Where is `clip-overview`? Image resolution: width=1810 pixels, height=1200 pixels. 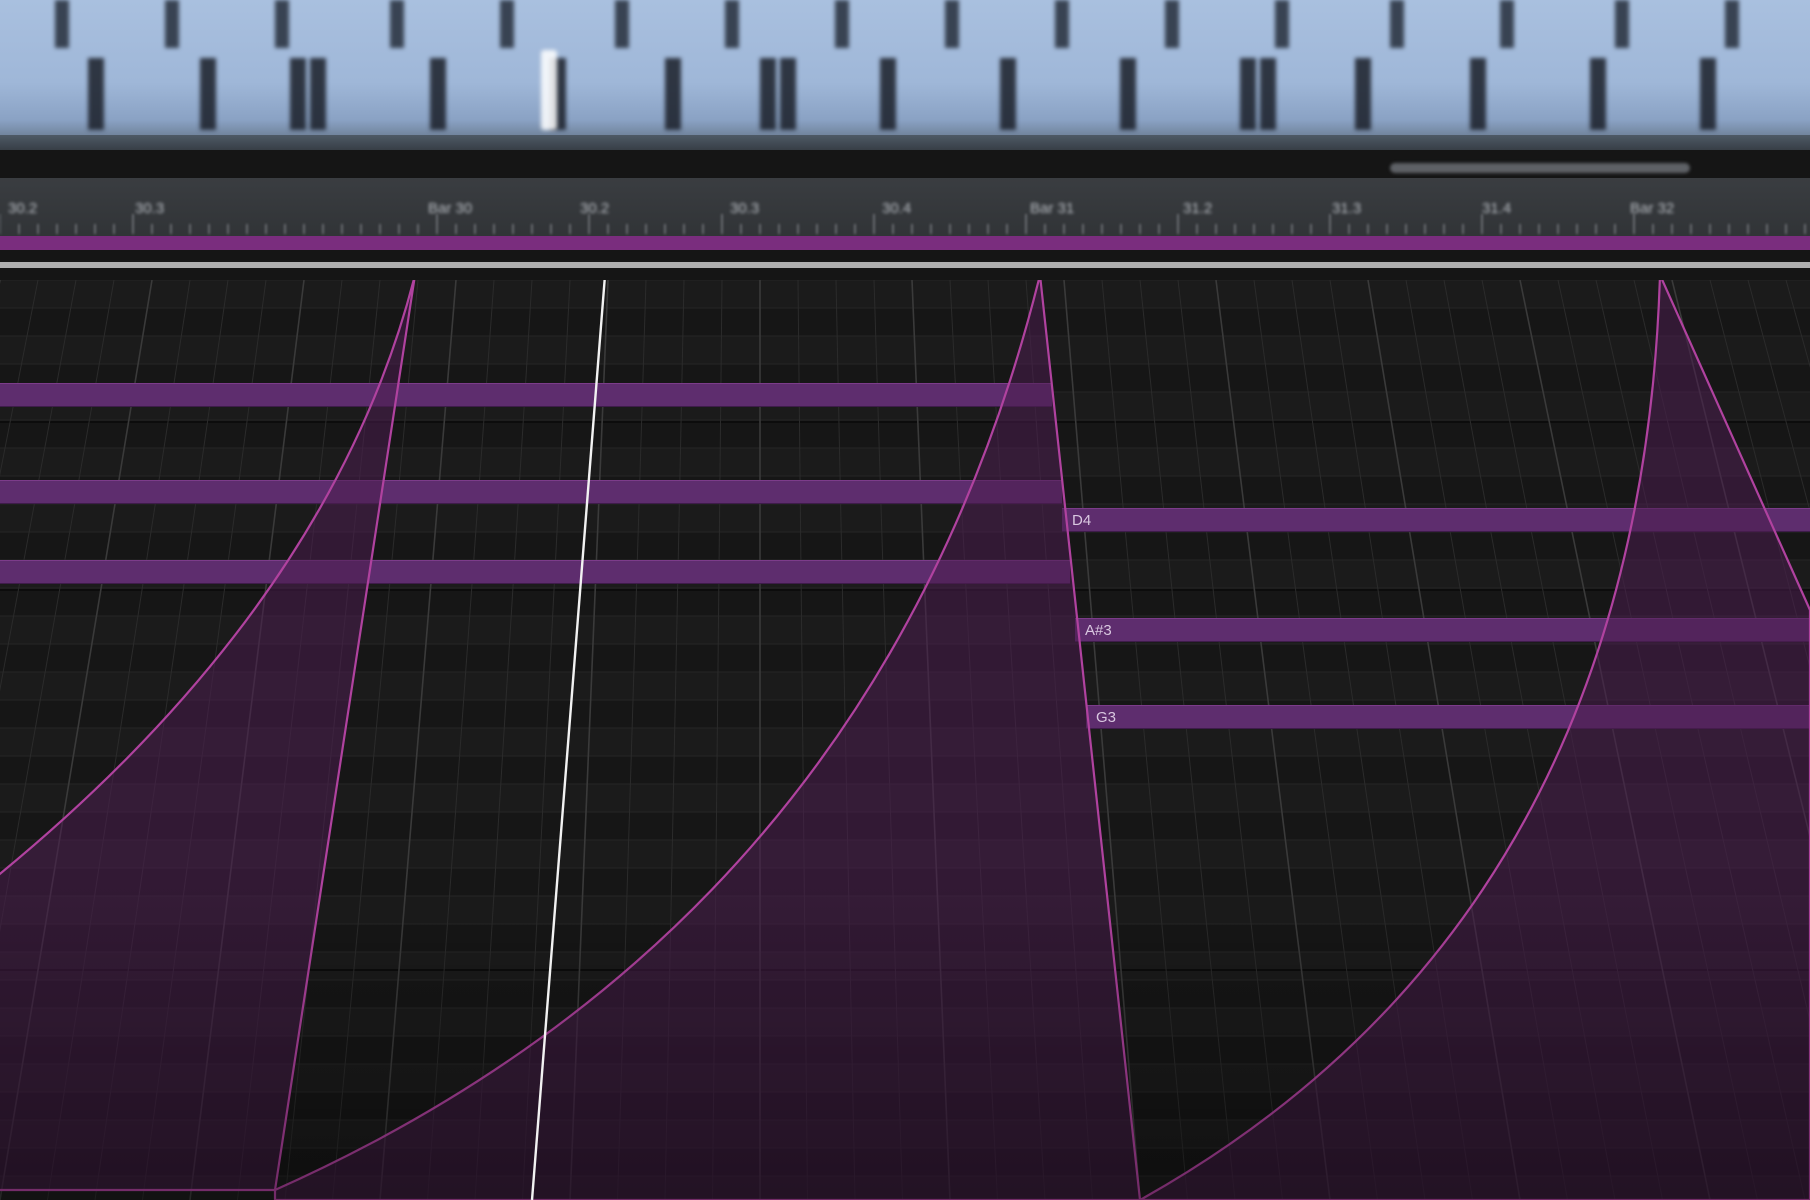
clip-overview is located at coordinates (905, 75).